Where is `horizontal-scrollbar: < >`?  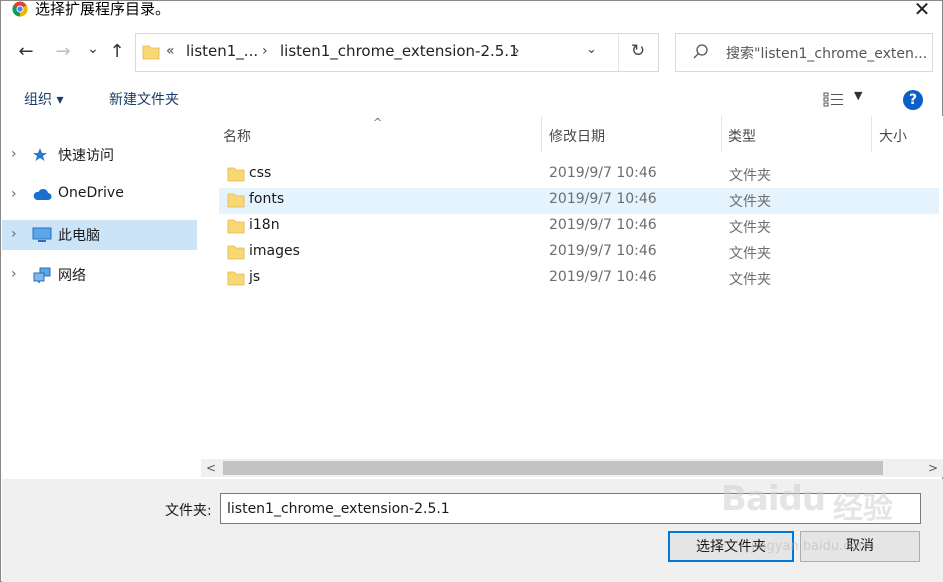
horizontal-scrollbar: < > is located at coordinates (572, 468).